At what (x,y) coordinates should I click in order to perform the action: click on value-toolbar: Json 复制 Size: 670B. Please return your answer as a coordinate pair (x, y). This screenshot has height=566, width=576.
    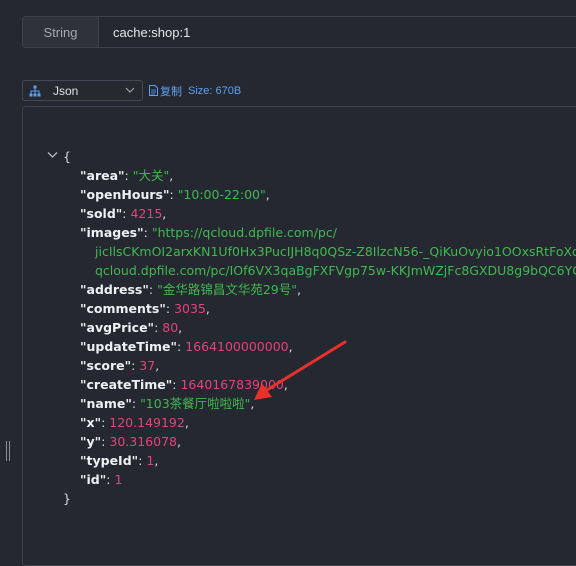
    Looking at the image, I should click on (131, 90).